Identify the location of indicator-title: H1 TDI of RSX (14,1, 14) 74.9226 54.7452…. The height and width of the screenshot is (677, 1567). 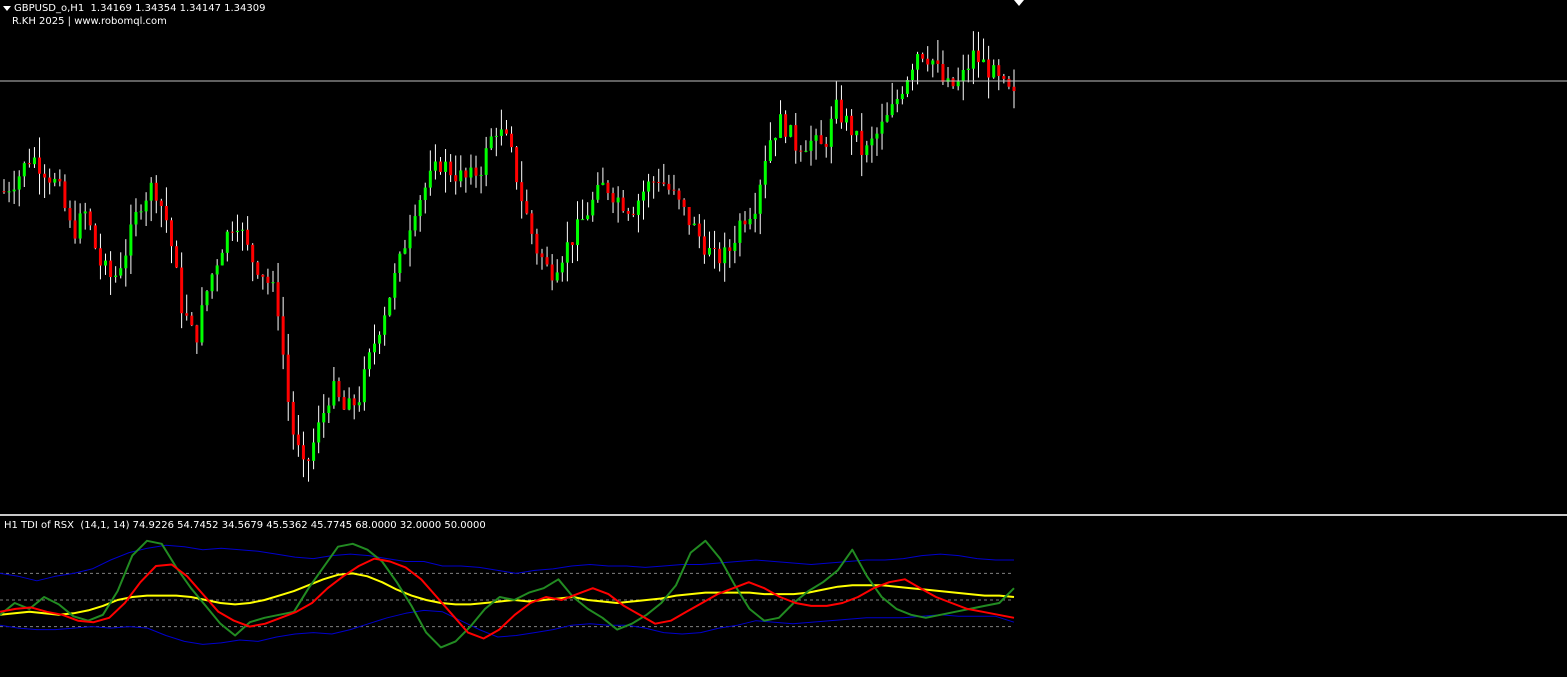
(245, 525).